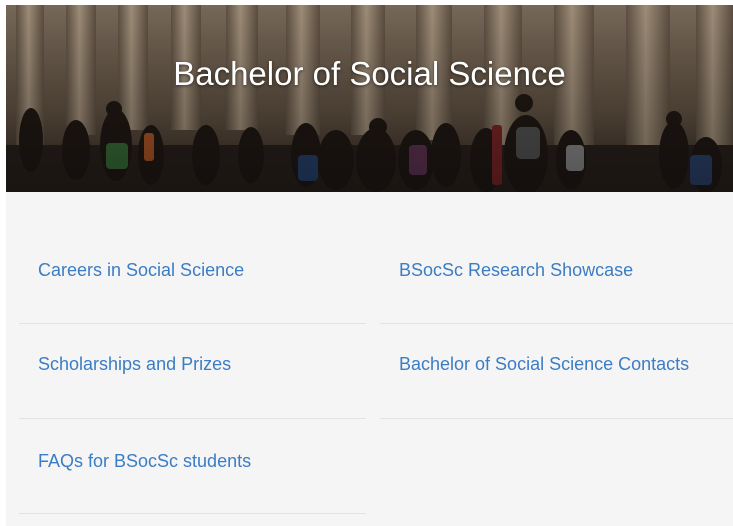 This screenshot has height=526, width=733. I want to click on link-cell-contacts: Bachelor of Social Science Contacts, so click(556, 371).